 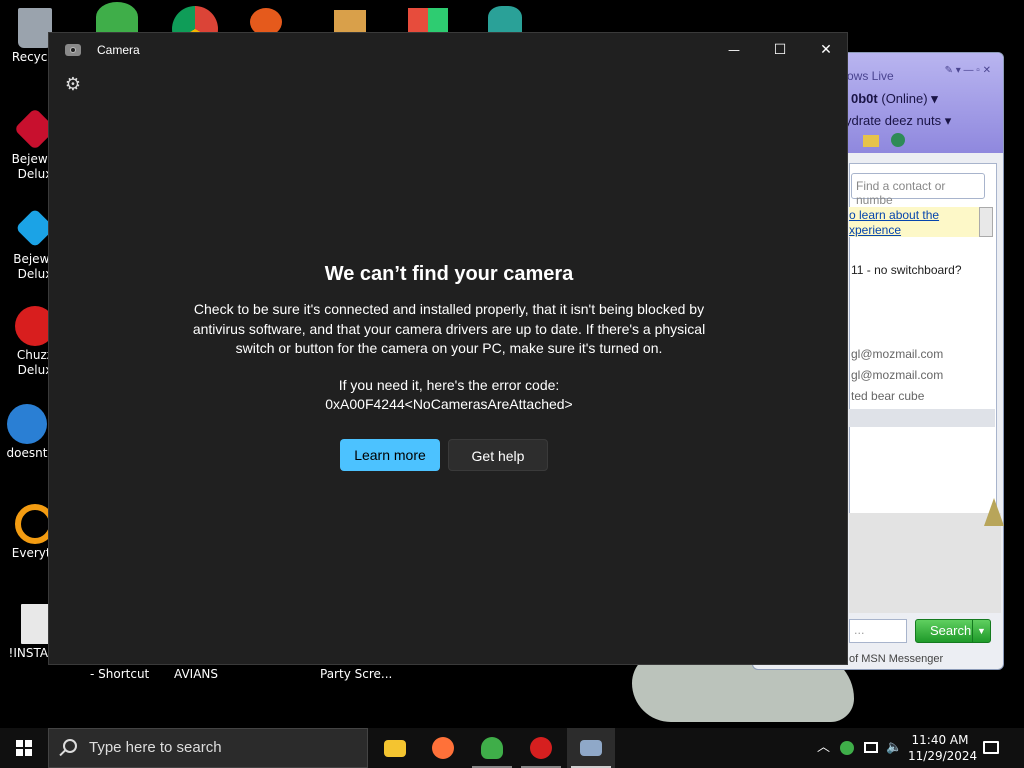 I want to click on desktop-label-shortcut: - Shortcut, so click(x=120, y=674).